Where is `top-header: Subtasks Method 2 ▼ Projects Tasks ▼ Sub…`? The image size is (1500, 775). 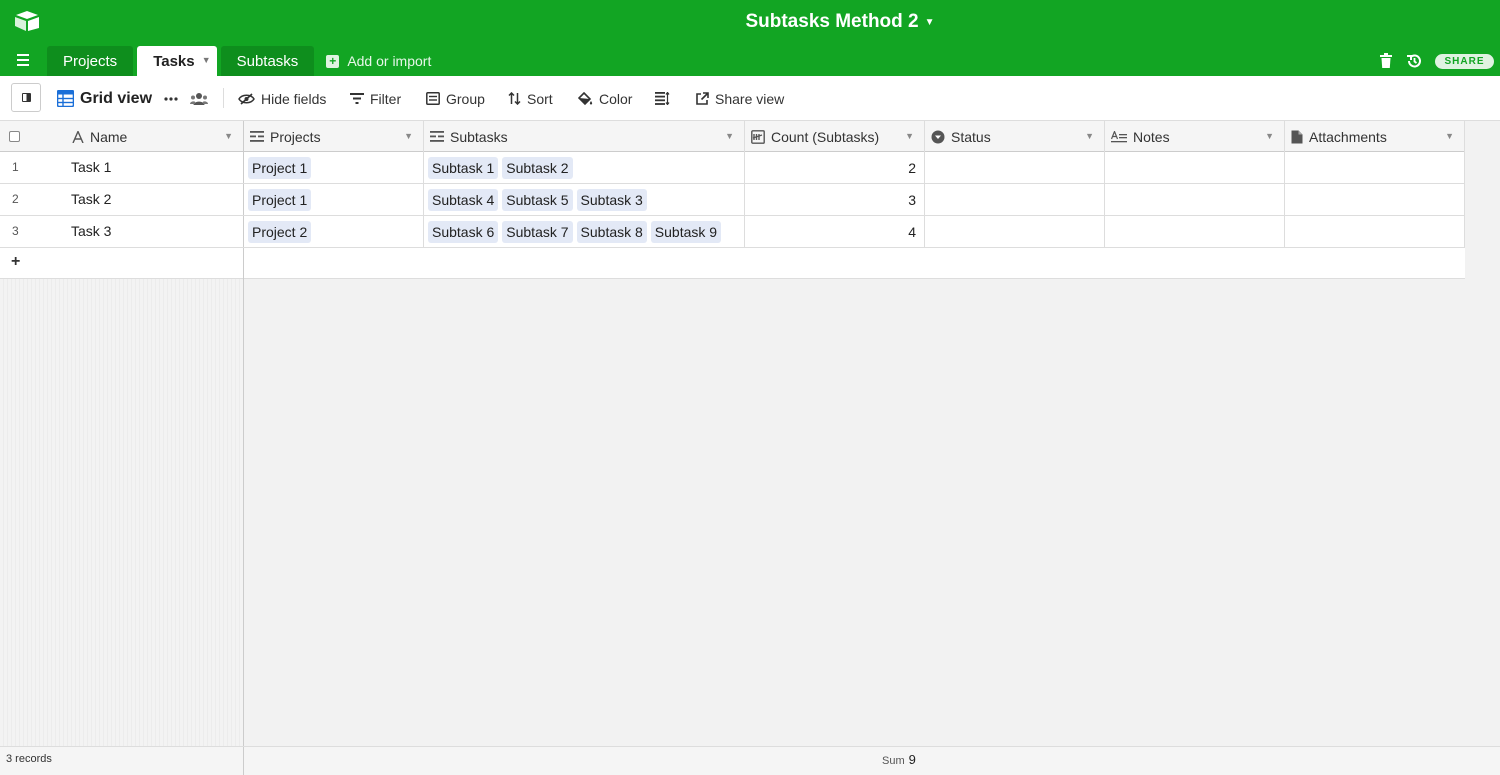 top-header: Subtasks Method 2 ▼ Projects Tasks ▼ Sub… is located at coordinates (750, 38).